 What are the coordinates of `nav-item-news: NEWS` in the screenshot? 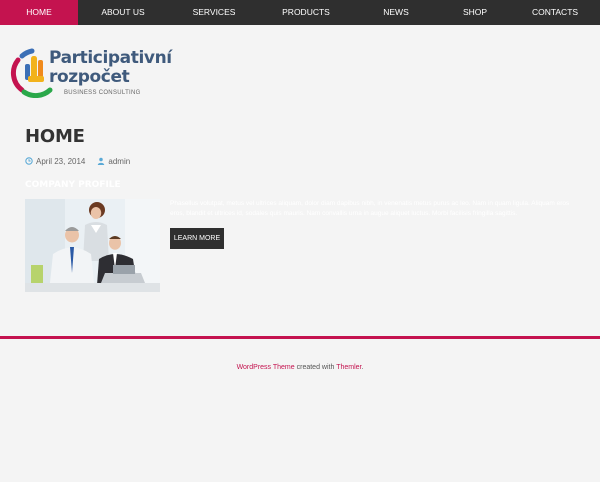 It's located at (396, 12).